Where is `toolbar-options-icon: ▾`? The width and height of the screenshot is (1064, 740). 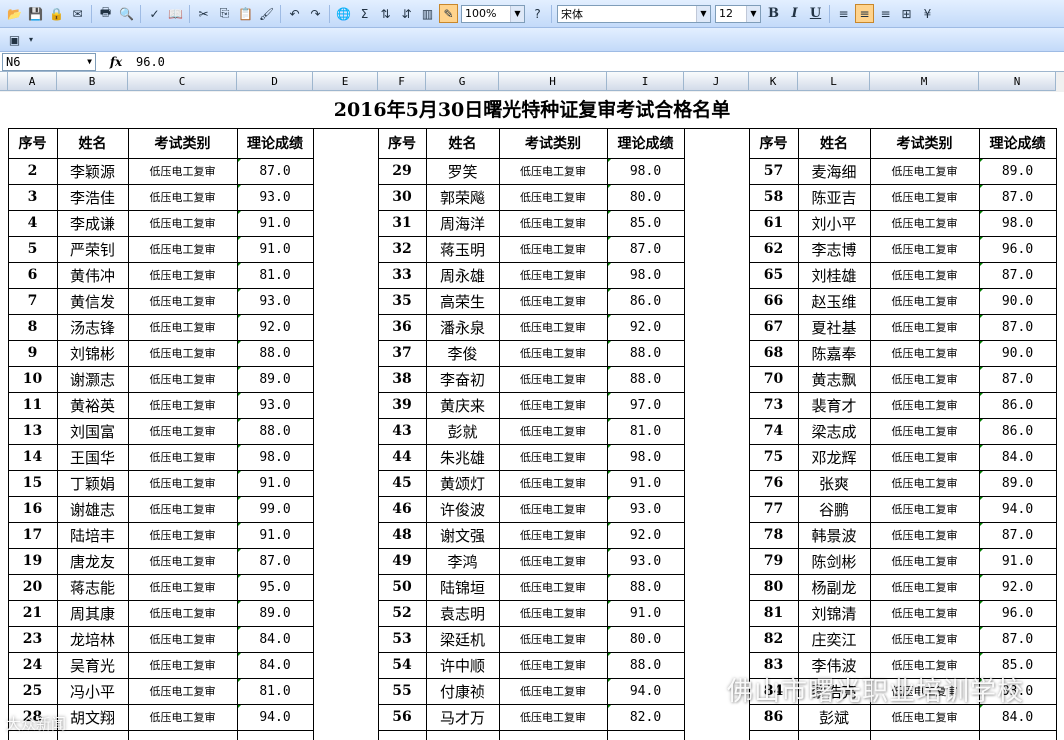
toolbar-options-icon: ▾ is located at coordinates (31, 39).